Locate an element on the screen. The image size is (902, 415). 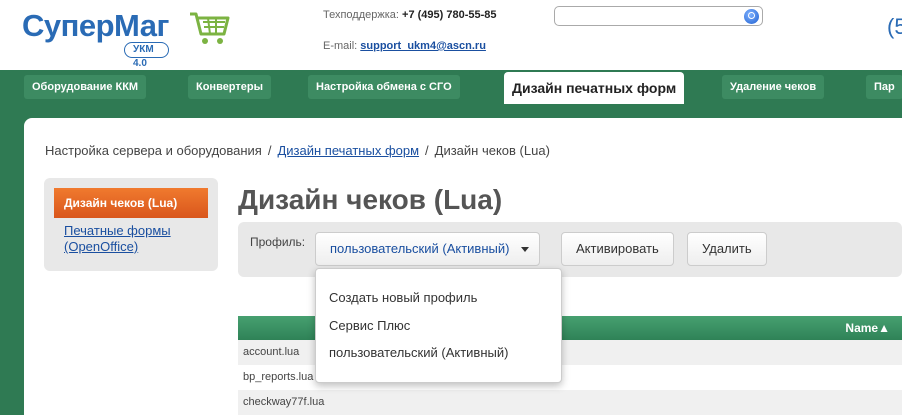
tab-equipment: Оборудование ККМ is located at coordinates (85, 87).